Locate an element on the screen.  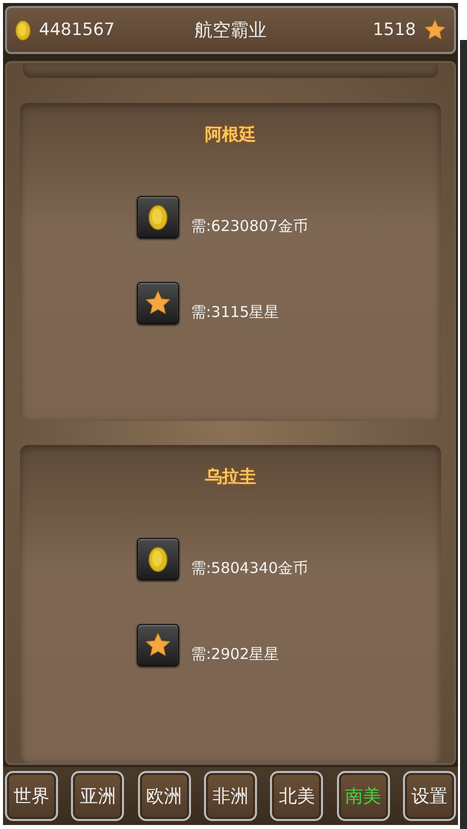
star-count: 1518 is located at coordinates (394, 30).